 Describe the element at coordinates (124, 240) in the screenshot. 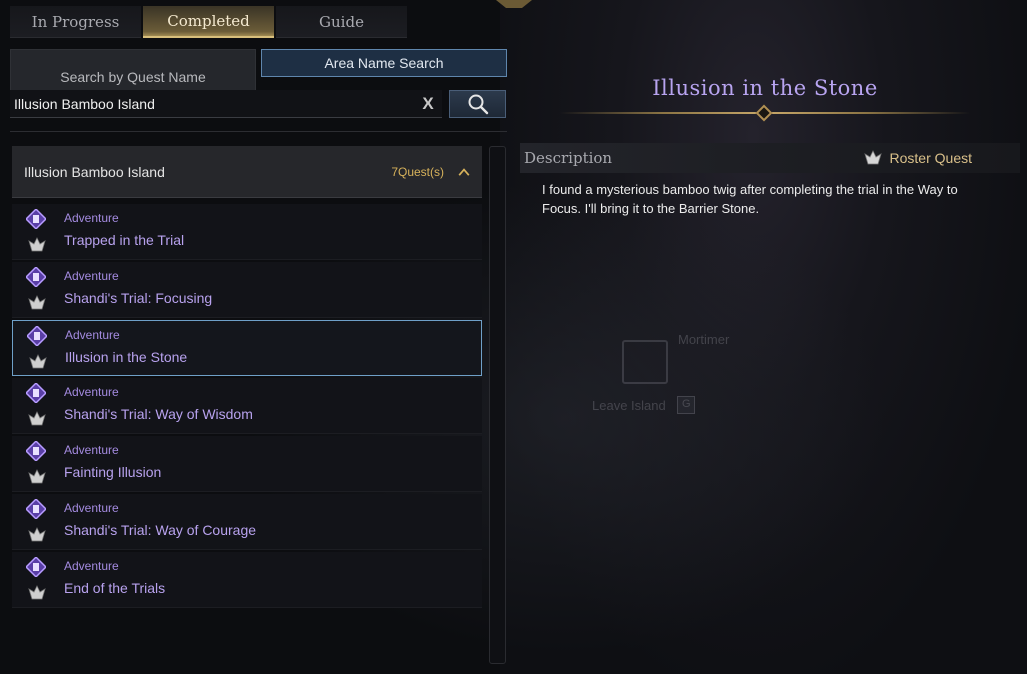

I see `quest-name: Trapped in the Trial` at that location.